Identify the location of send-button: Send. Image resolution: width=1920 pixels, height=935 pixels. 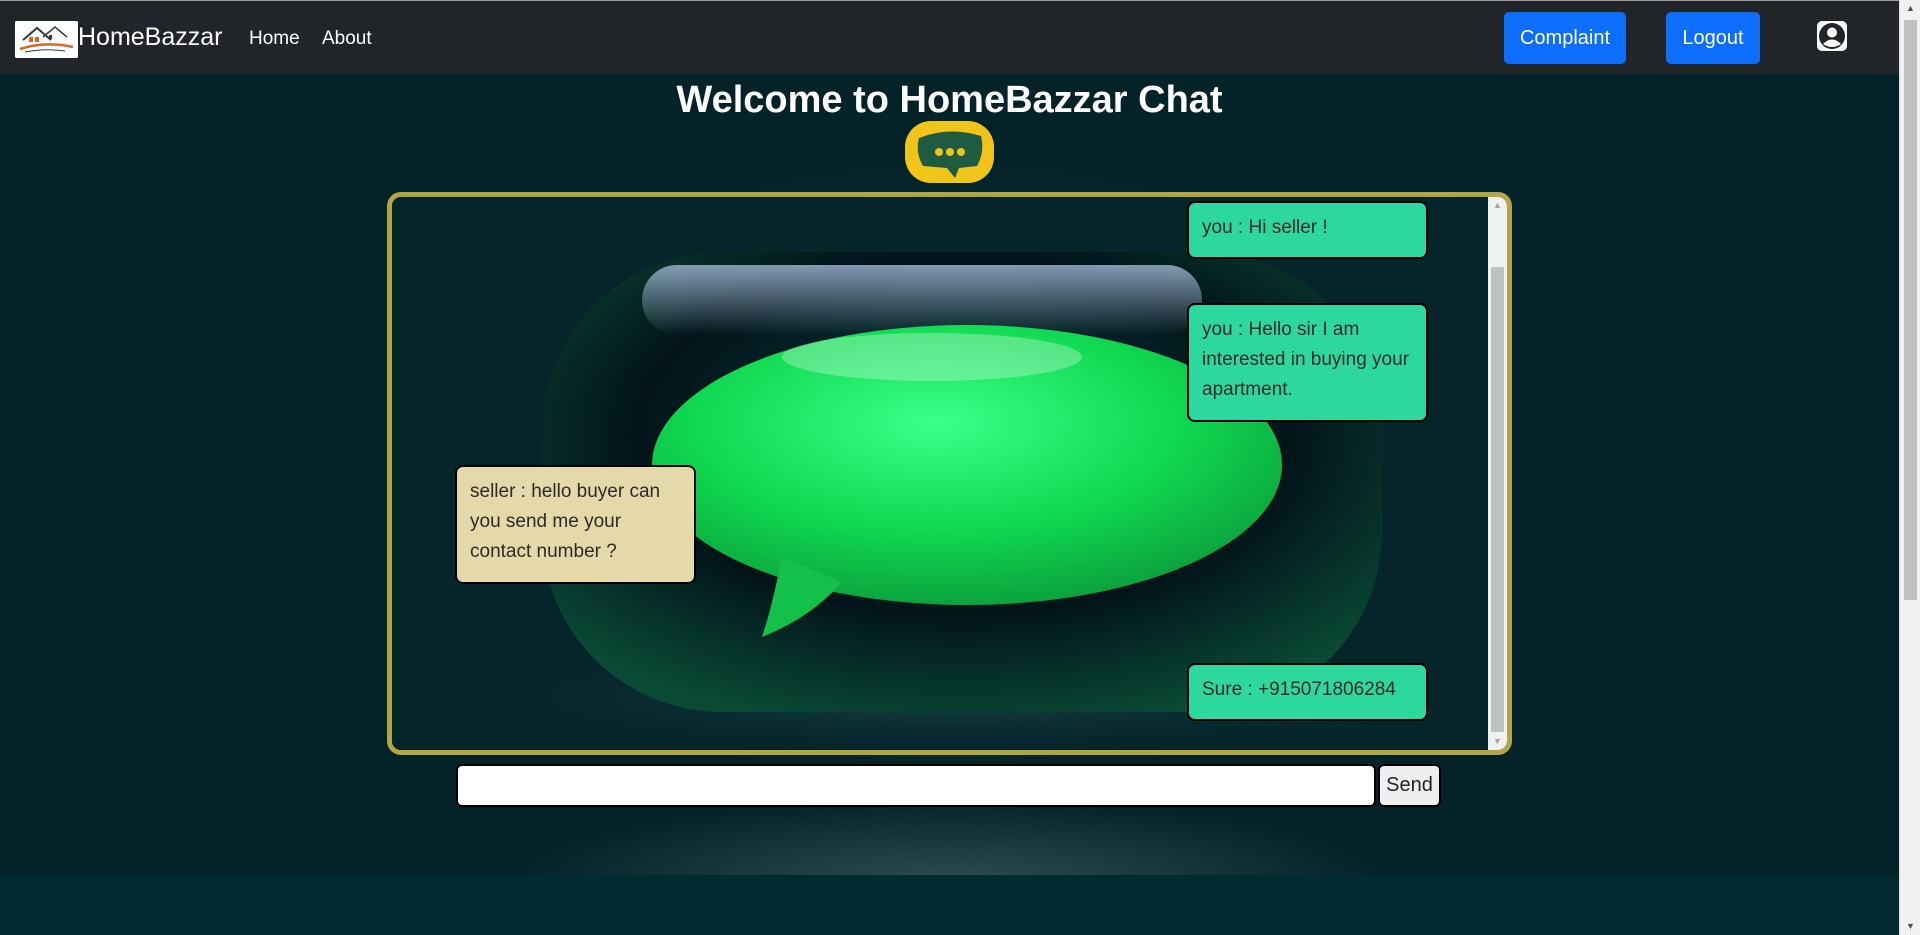
(1409, 785).